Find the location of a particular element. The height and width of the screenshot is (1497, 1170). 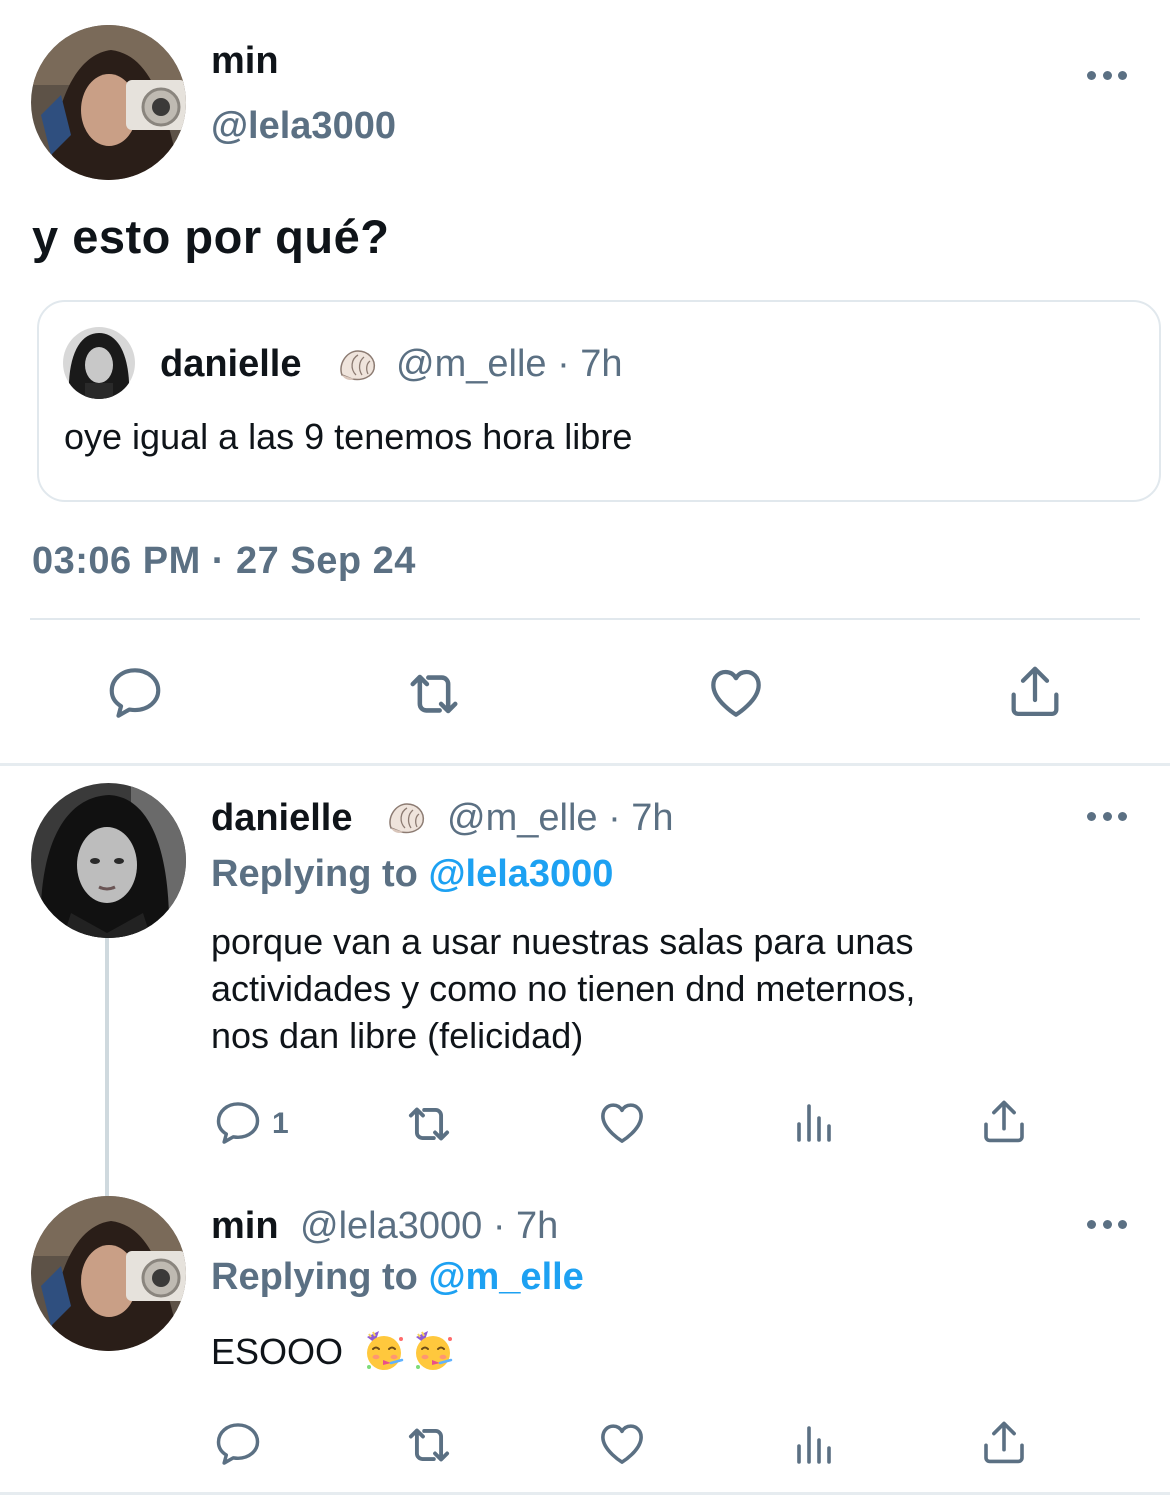

reply-count: 1 is located at coordinates (280, 1123).